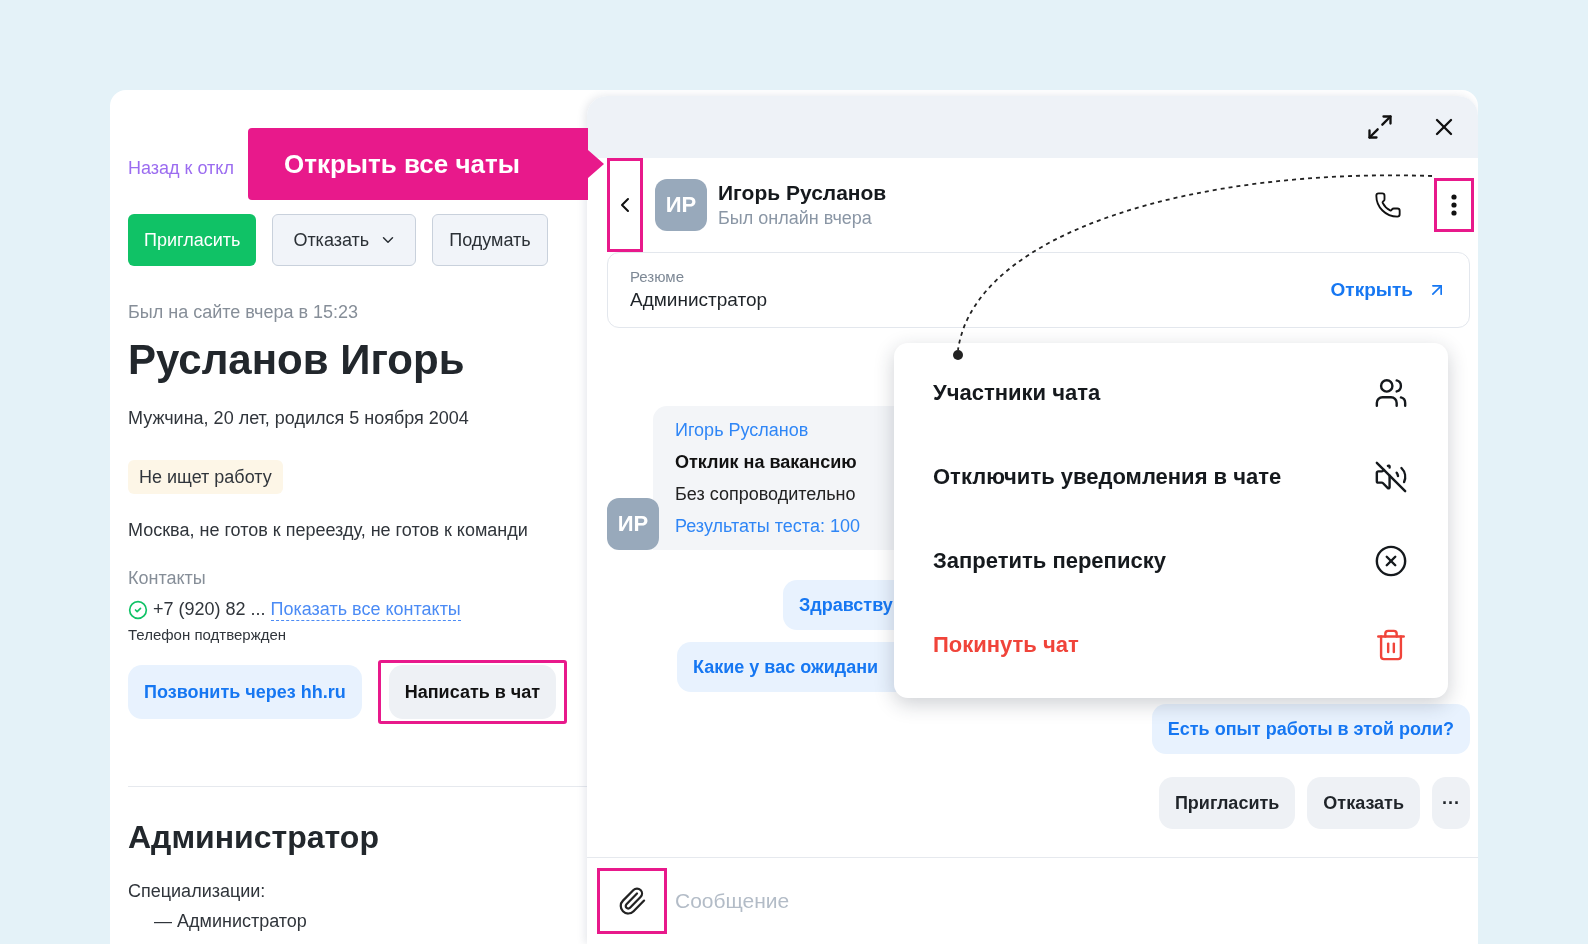  Describe the element at coordinates (207, 635) in the screenshot. I see `phone-note: Телефон подтвержден` at that location.